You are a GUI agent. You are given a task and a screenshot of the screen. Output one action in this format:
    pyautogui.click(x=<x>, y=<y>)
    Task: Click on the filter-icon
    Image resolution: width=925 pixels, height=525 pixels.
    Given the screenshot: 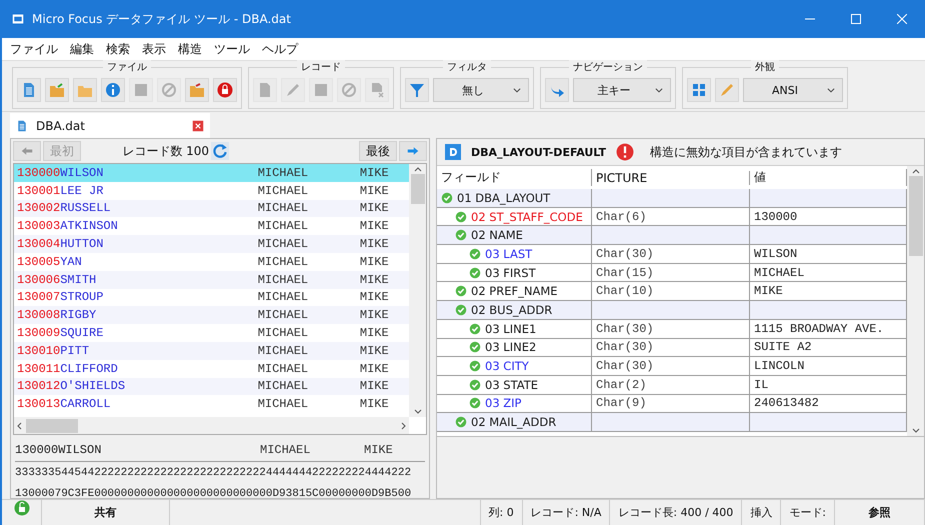 What is the action you would take?
    pyautogui.click(x=417, y=90)
    